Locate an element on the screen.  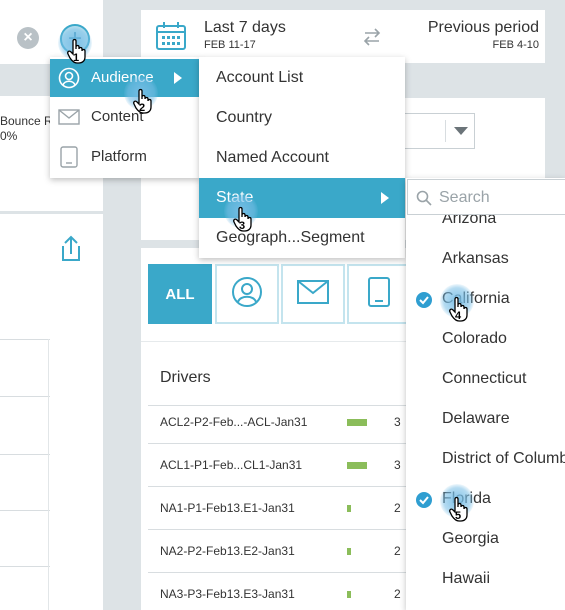
chevron-down-icon is located at coordinates (461, 131).